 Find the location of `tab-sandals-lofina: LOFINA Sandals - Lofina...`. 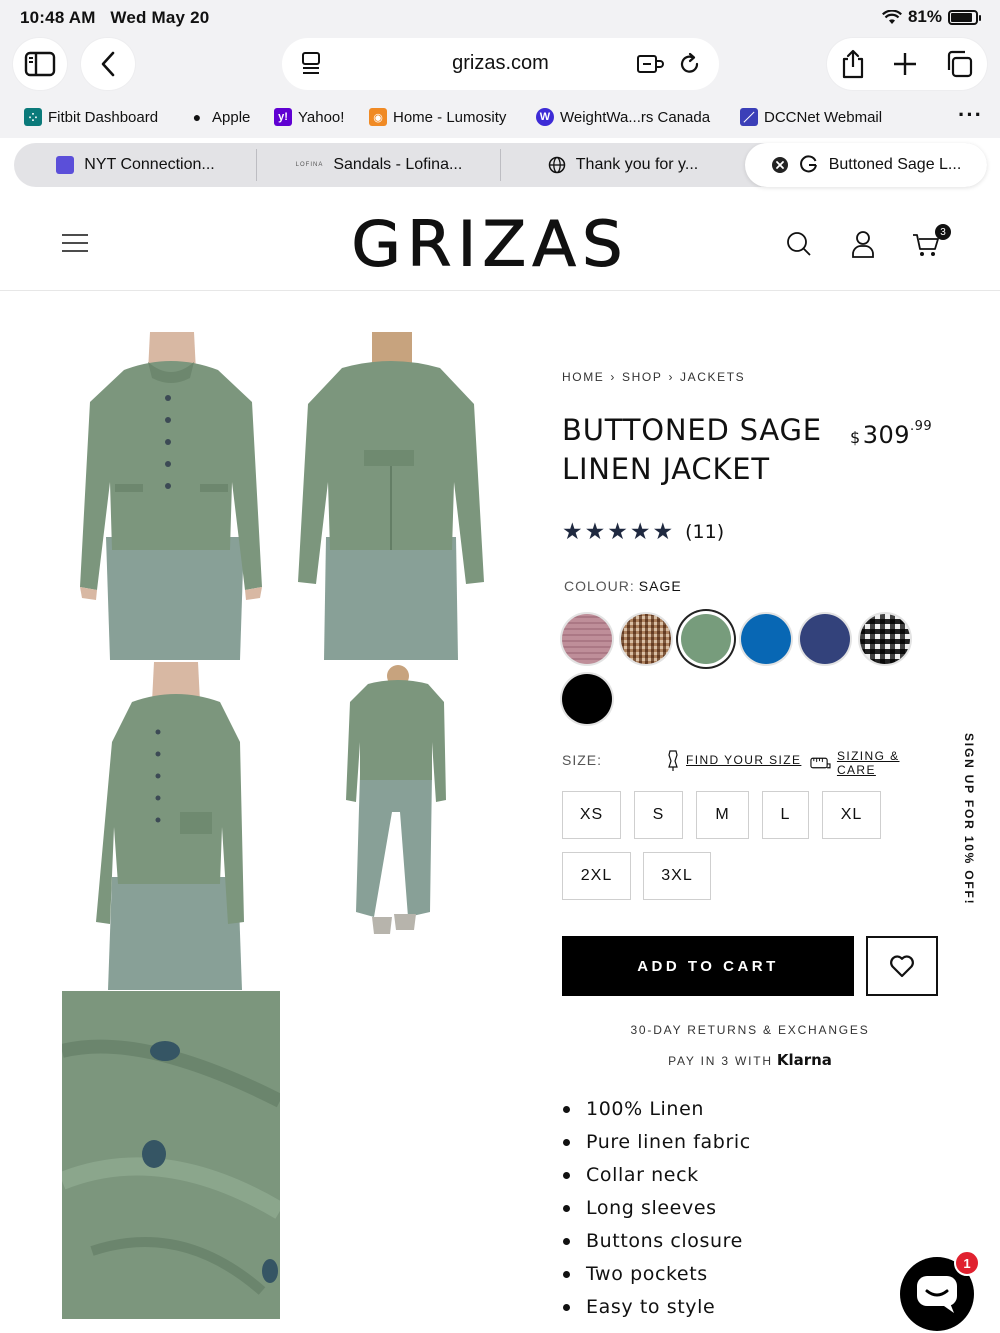

tab-sandals-lofina: LOFINA Sandals - Lofina... is located at coordinates (379, 165).